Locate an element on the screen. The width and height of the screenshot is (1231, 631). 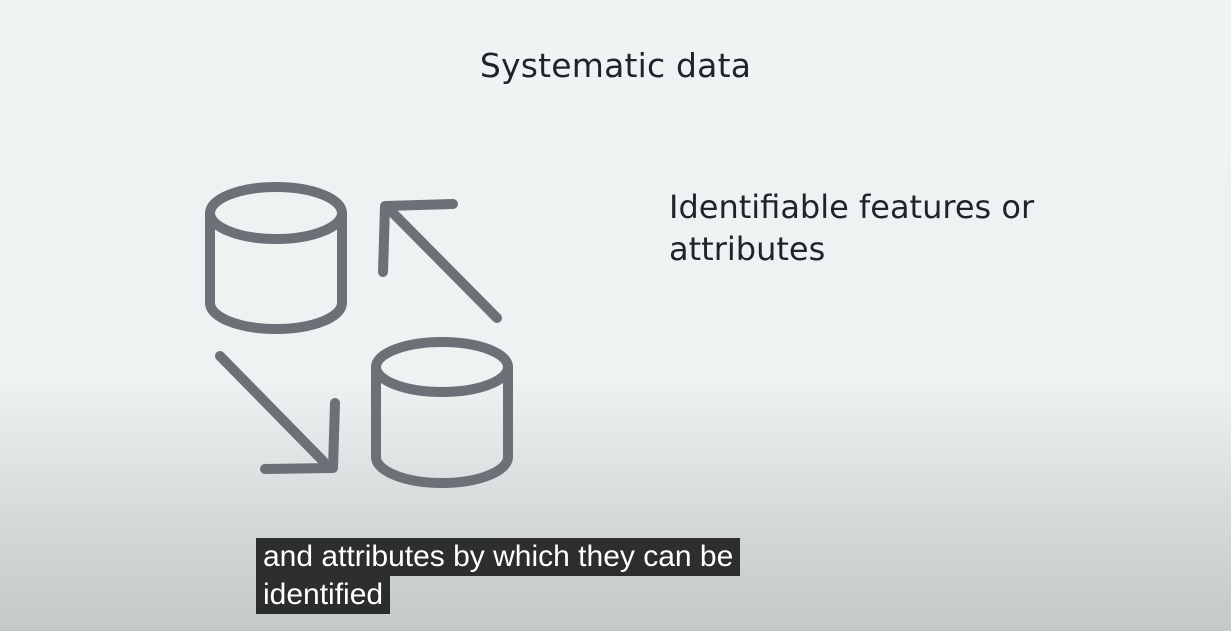
database-icon-top is located at coordinates (276, 258).